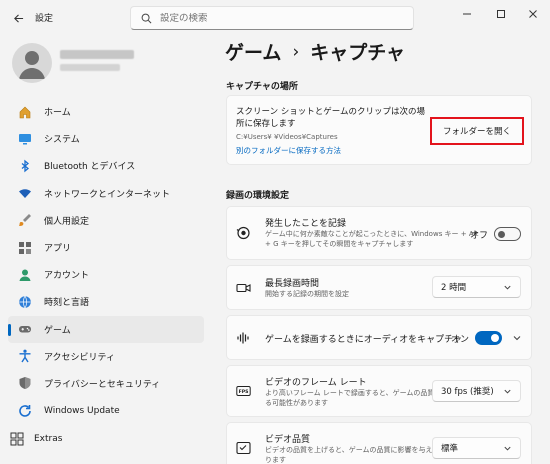  Describe the element at coordinates (58, 249) in the screenshot. I see `sidebar-item-label: アプリ` at that location.